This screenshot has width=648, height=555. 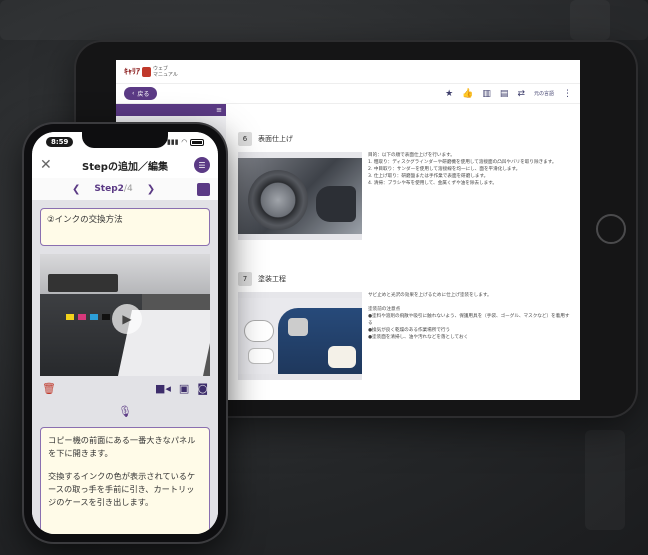 What do you see at coordinates (125, 385) in the screenshot?
I see `media-actions: 🗑 ■◂ ▣ ◙` at bounding box center [125, 385].